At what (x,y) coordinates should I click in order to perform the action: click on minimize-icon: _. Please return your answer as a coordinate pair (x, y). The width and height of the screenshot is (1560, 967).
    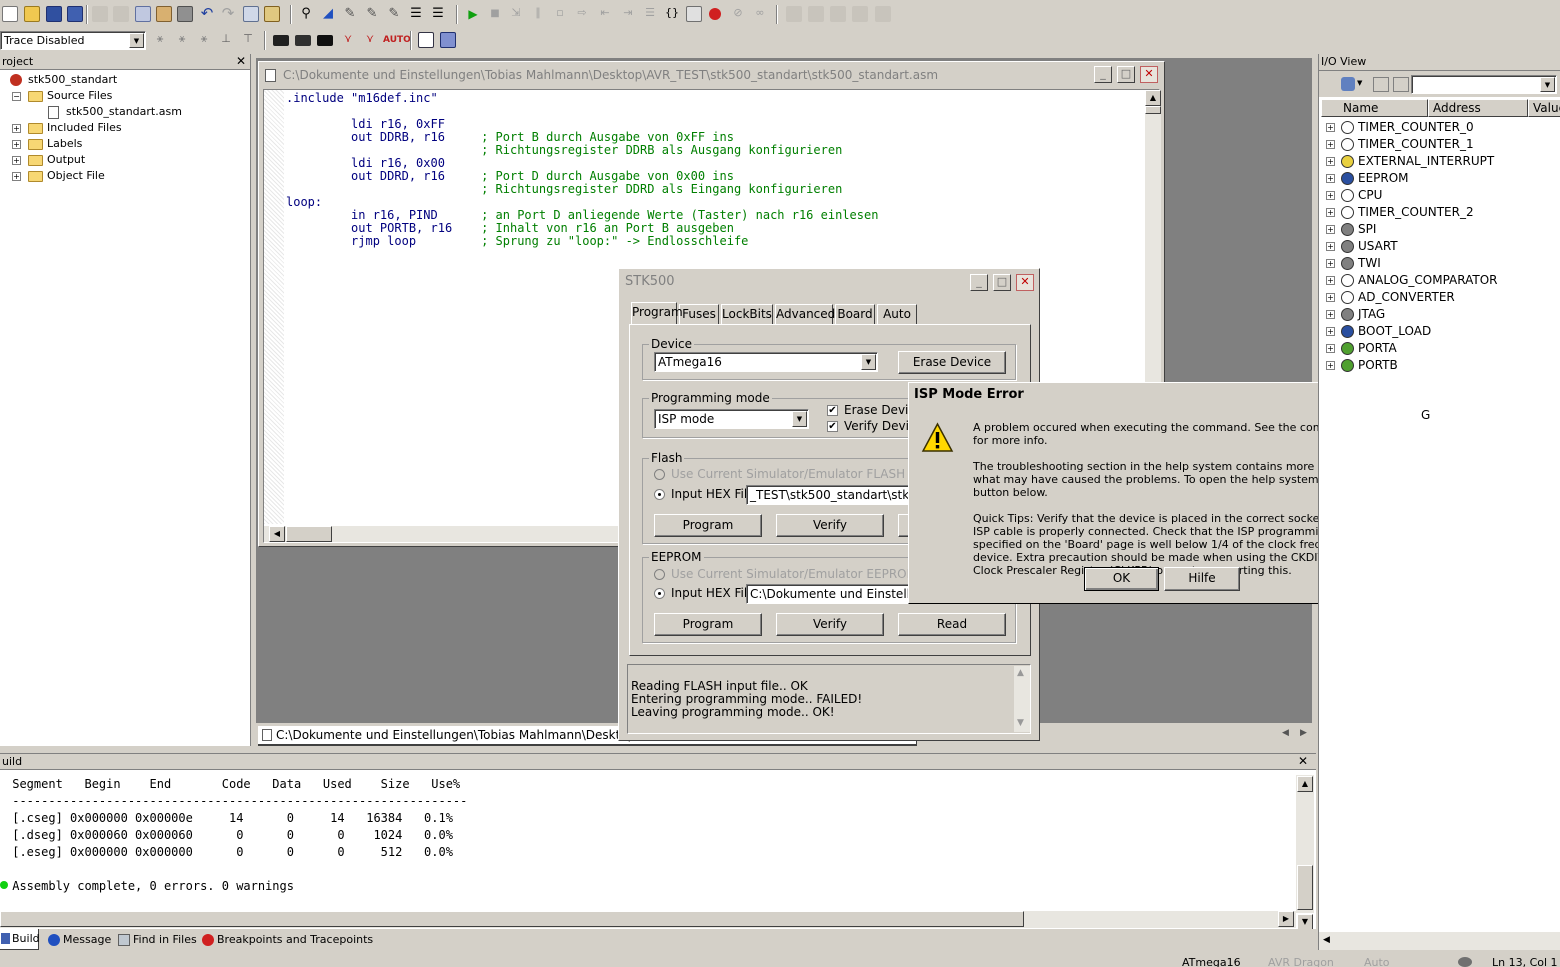
    Looking at the image, I should click on (1103, 74).